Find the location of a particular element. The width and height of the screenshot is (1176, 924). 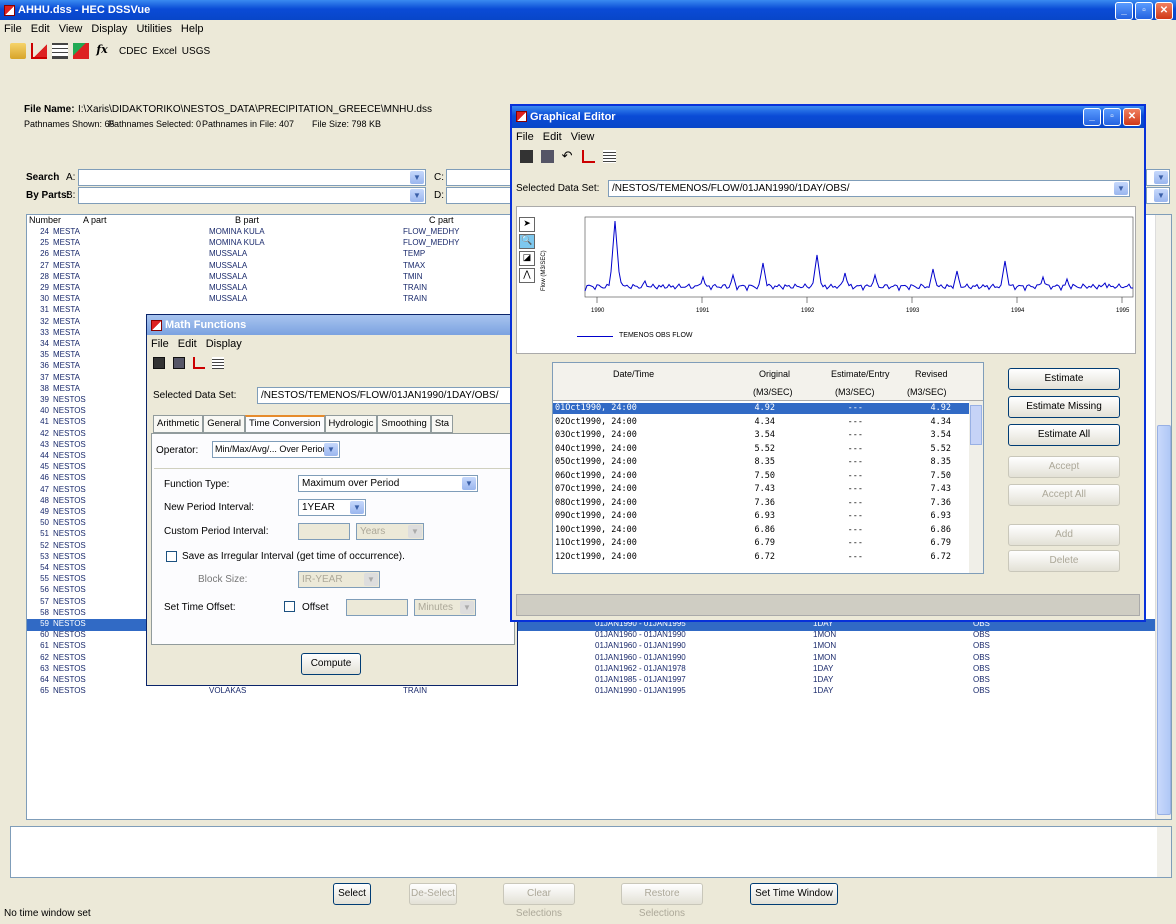

header-revised: Revised is located at coordinates (931, 374).